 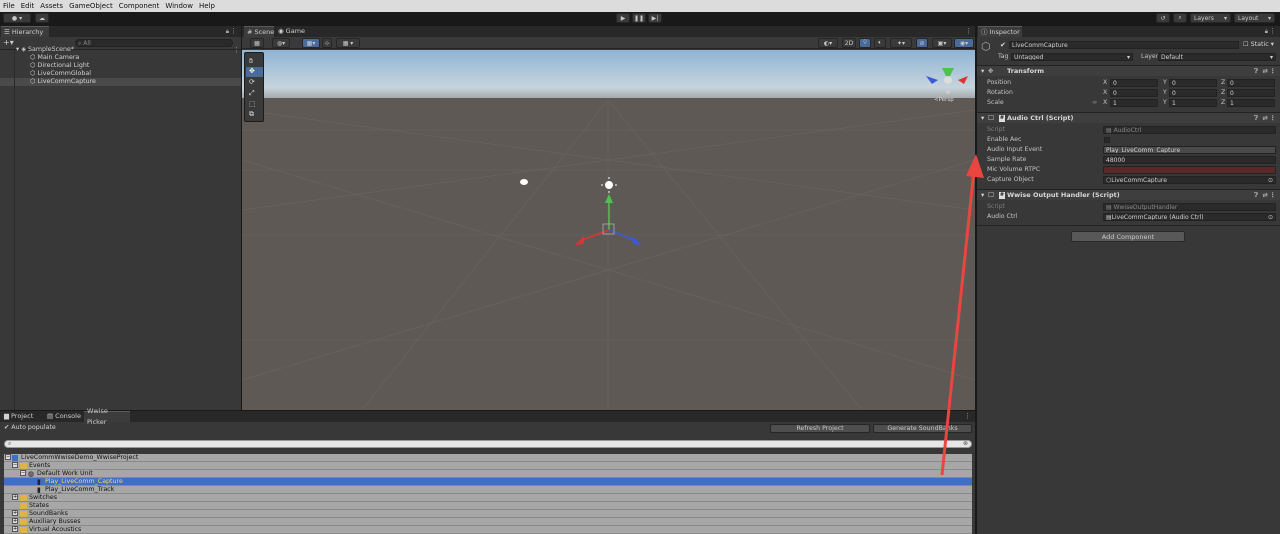 I want to click on audio-ctrl-field: ▤LiveCommCapture (Audio Ctrl) ⊙, so click(x=1189, y=217).